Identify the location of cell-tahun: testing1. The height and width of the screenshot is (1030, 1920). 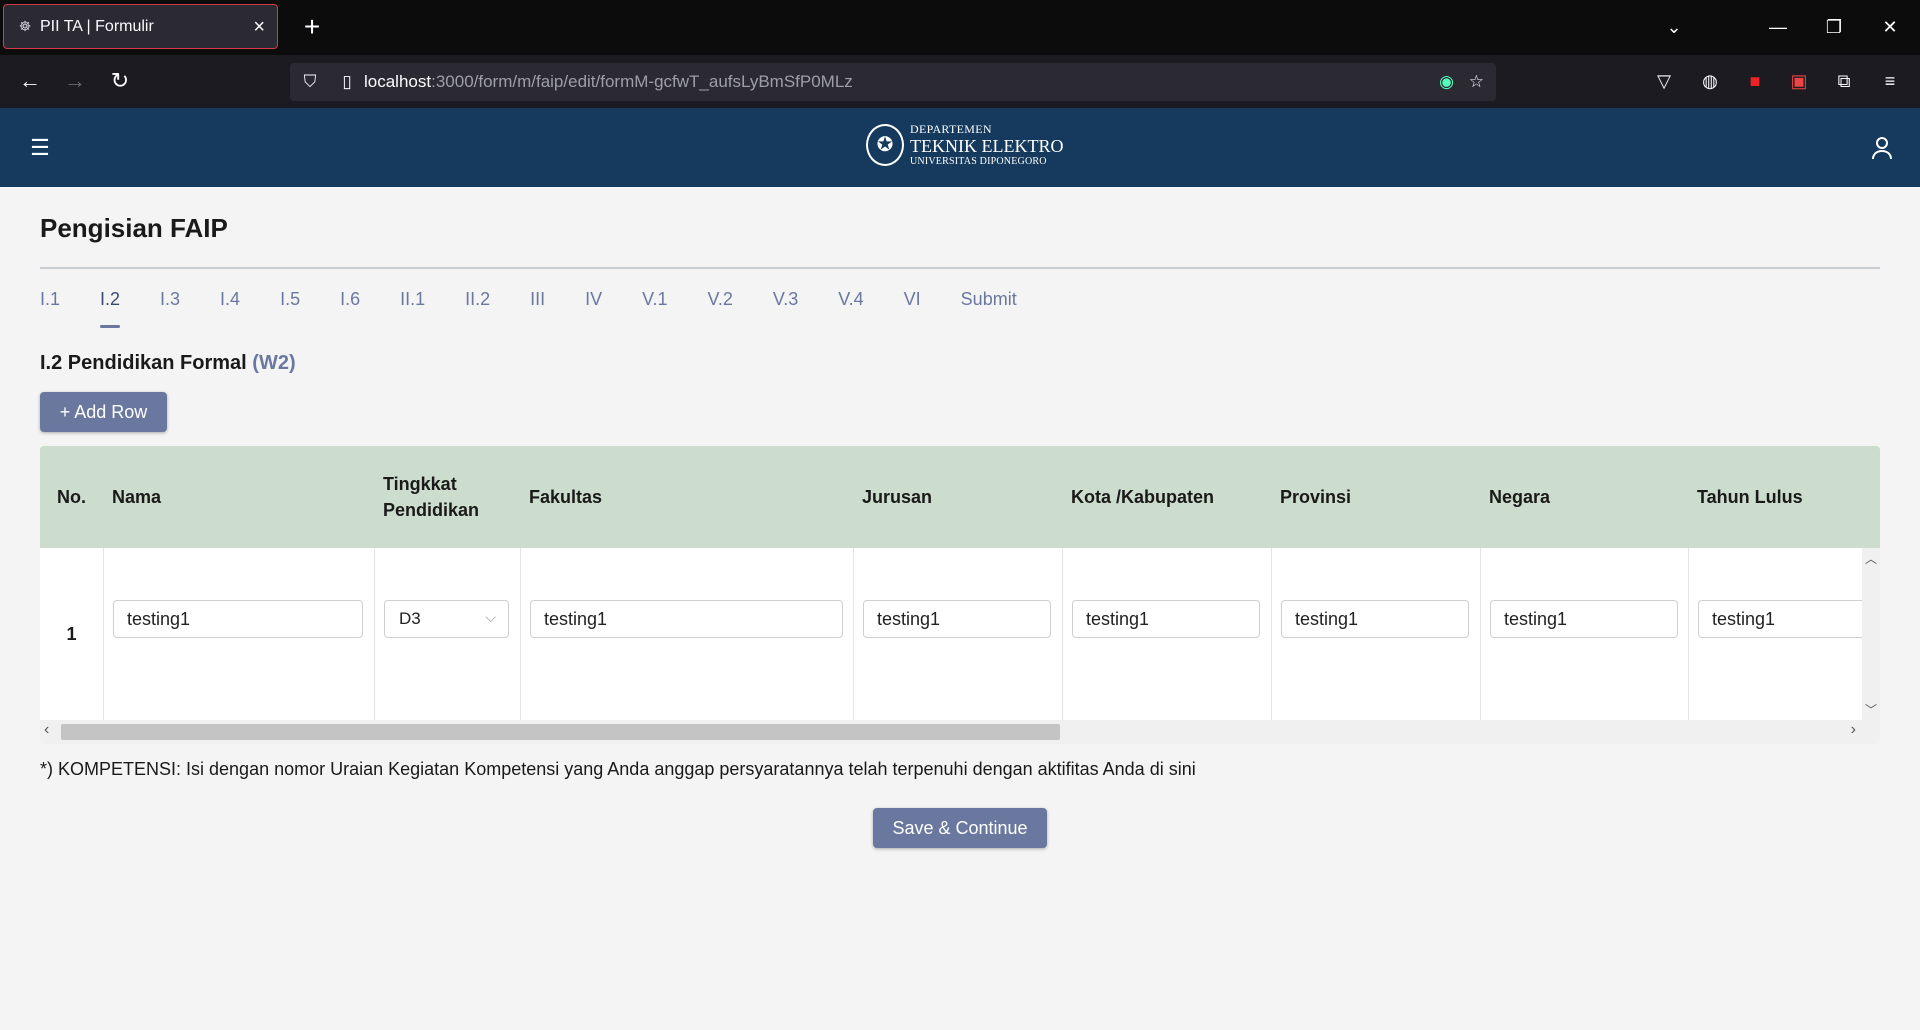
(1784, 634).